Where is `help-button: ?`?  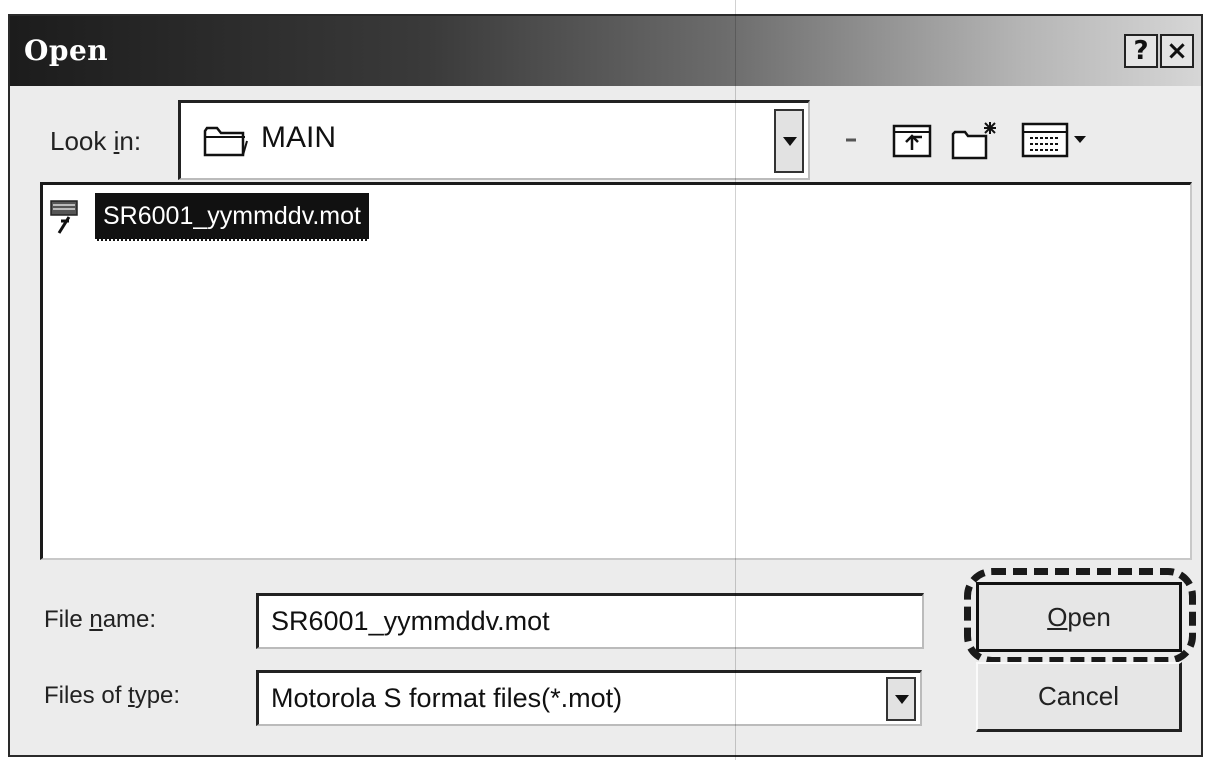 help-button: ? is located at coordinates (1141, 51).